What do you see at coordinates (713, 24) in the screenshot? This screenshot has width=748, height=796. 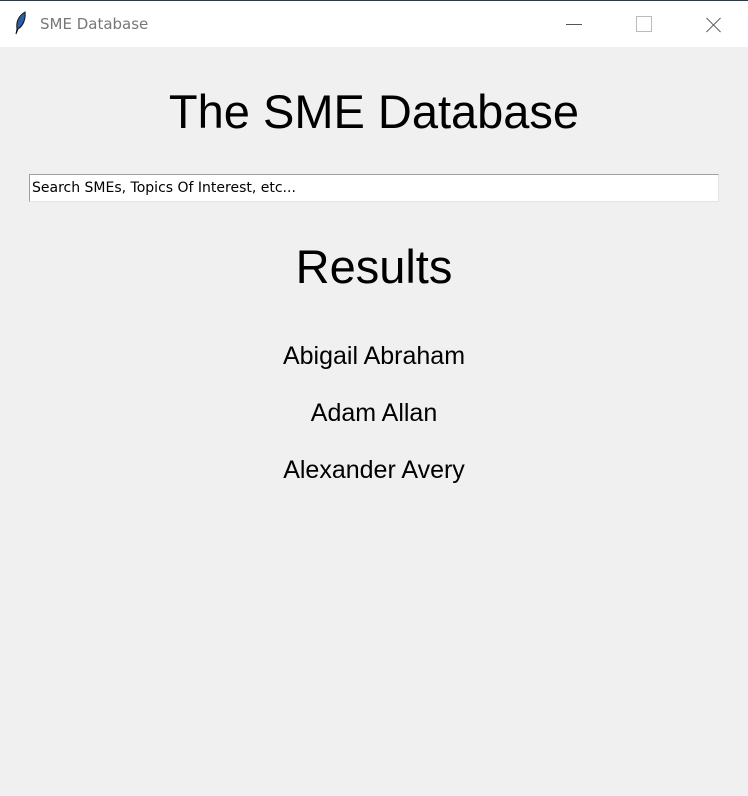 I see `close-button` at bounding box center [713, 24].